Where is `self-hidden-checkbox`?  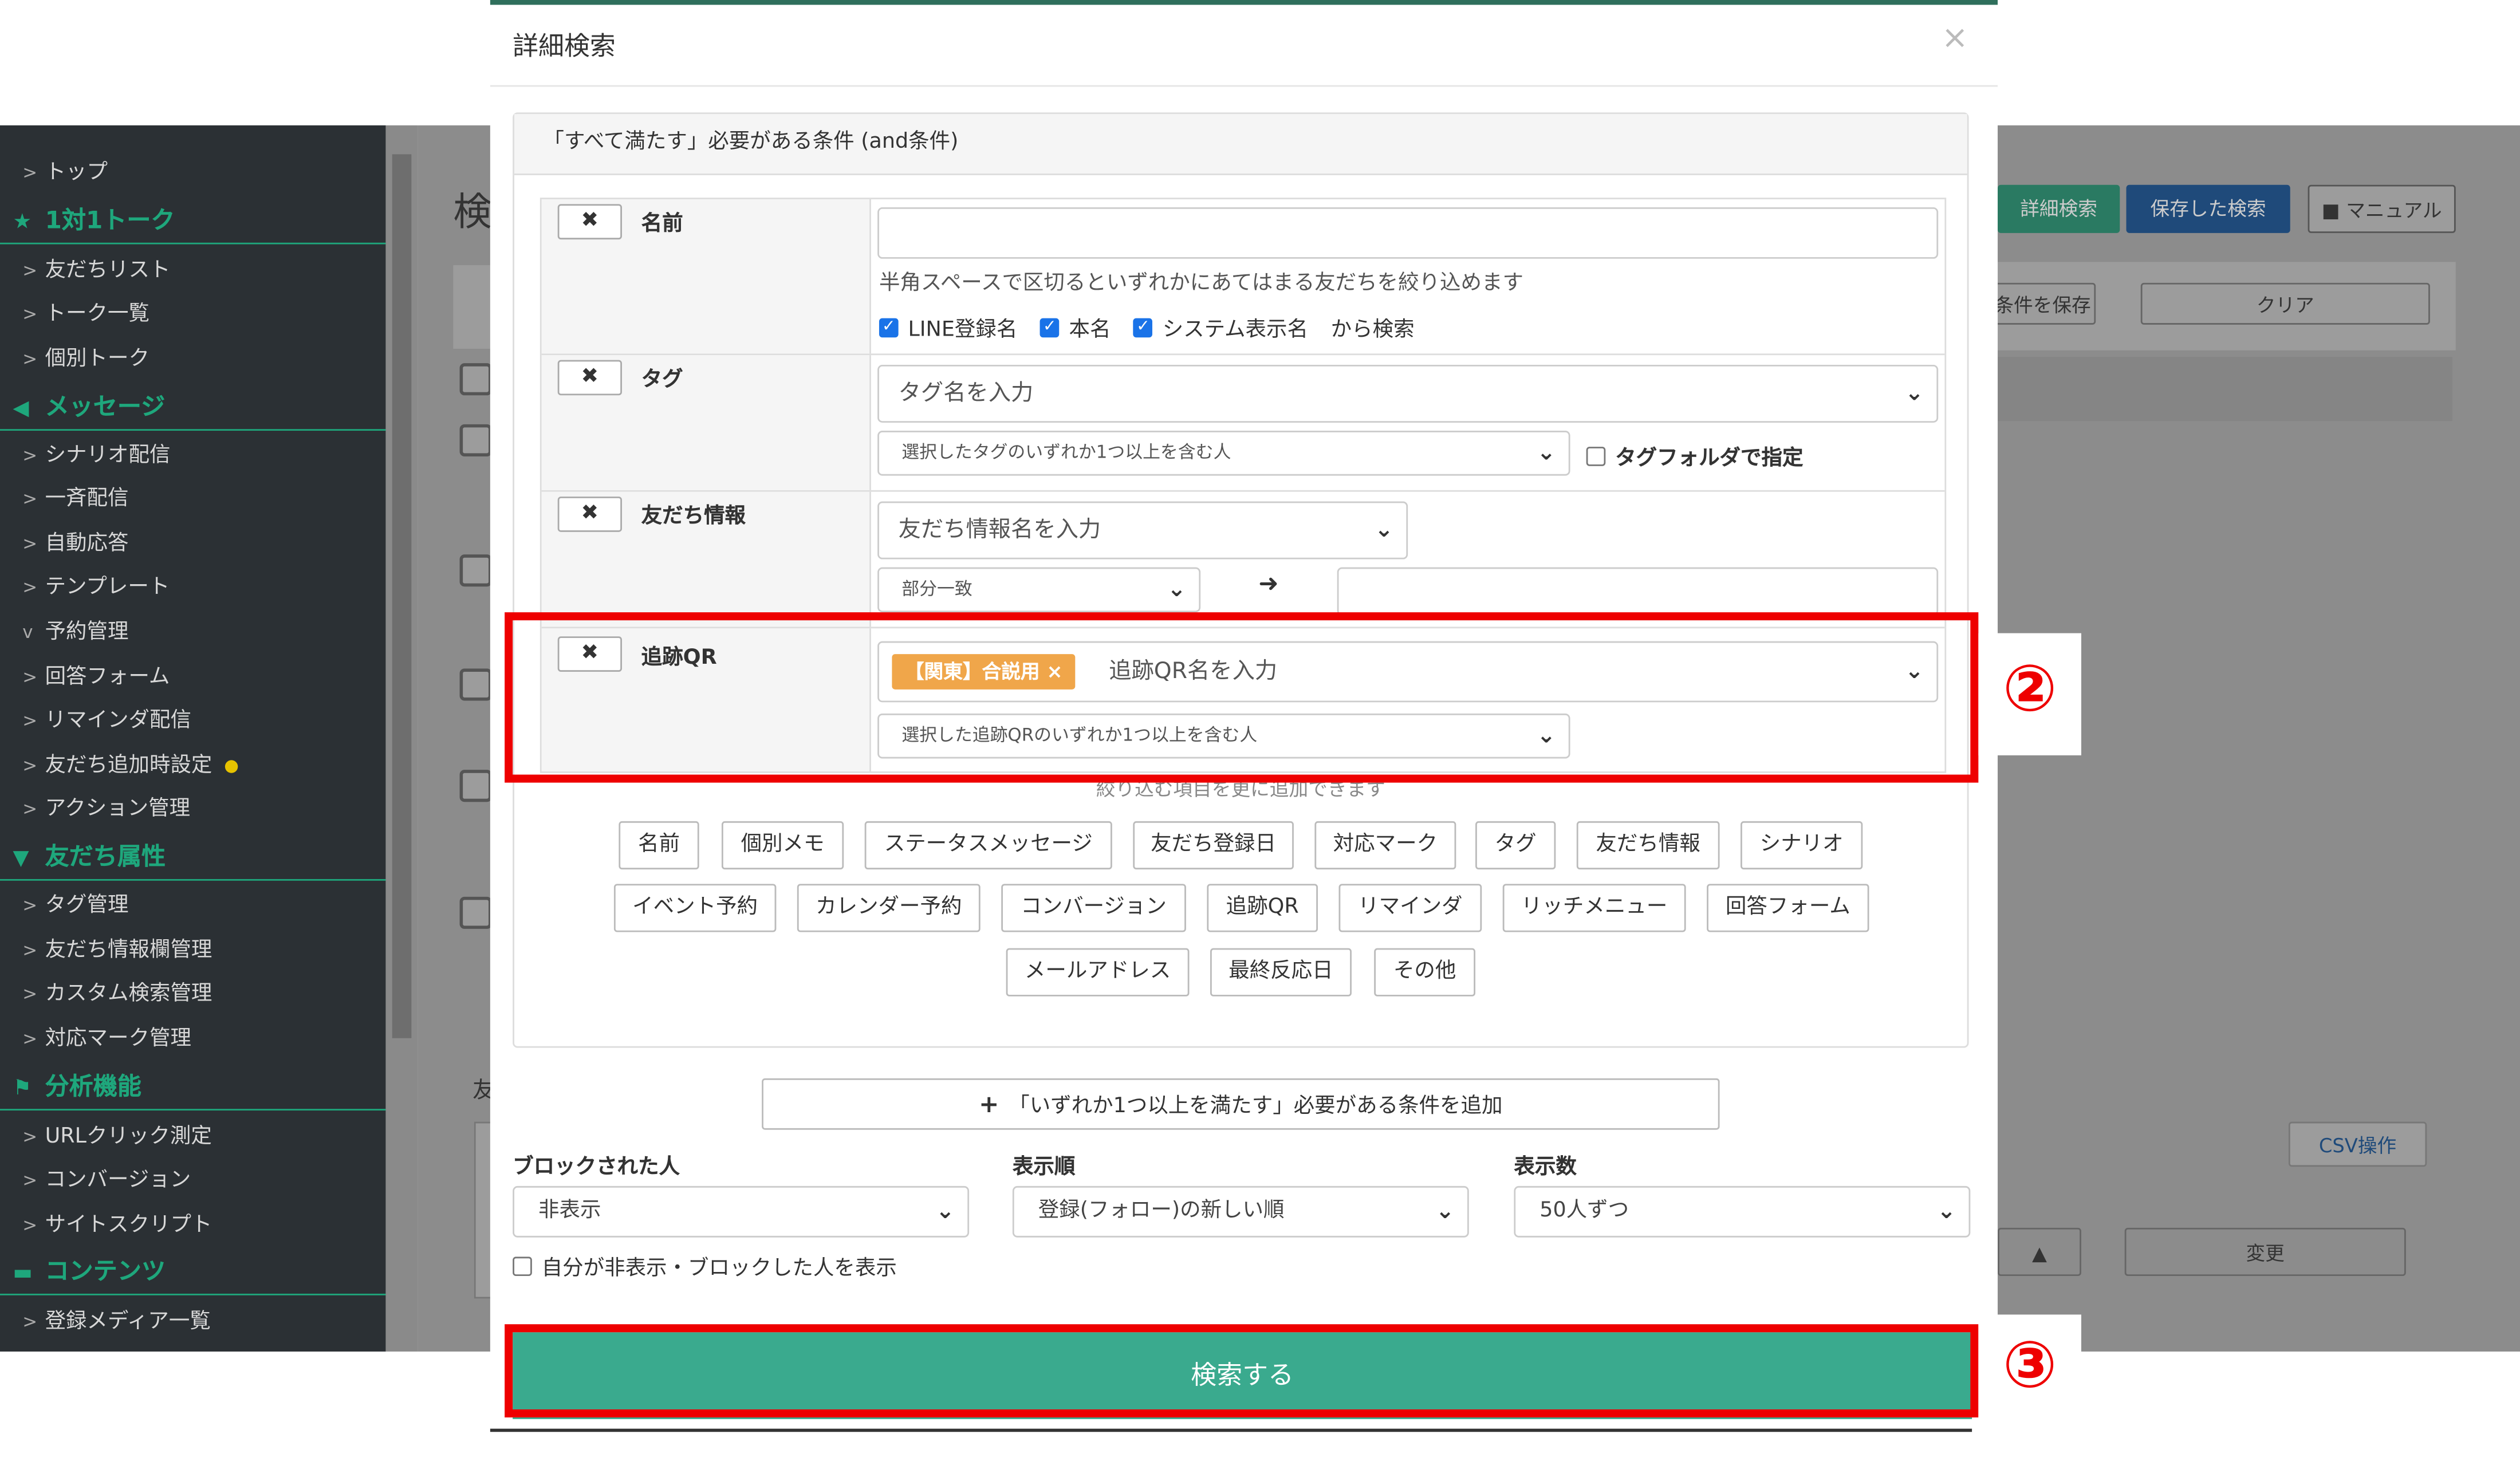
self-hidden-checkbox is located at coordinates (522, 1265).